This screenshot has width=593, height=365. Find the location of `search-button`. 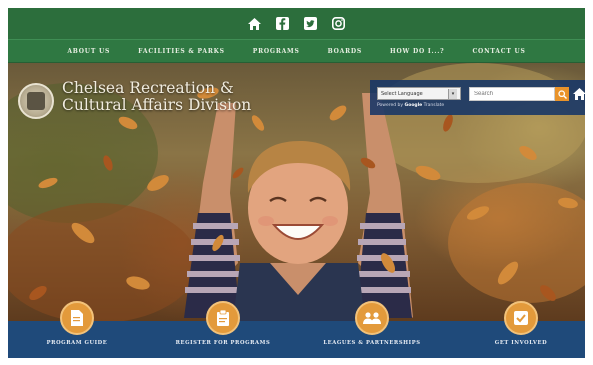

search-button is located at coordinates (562, 94).